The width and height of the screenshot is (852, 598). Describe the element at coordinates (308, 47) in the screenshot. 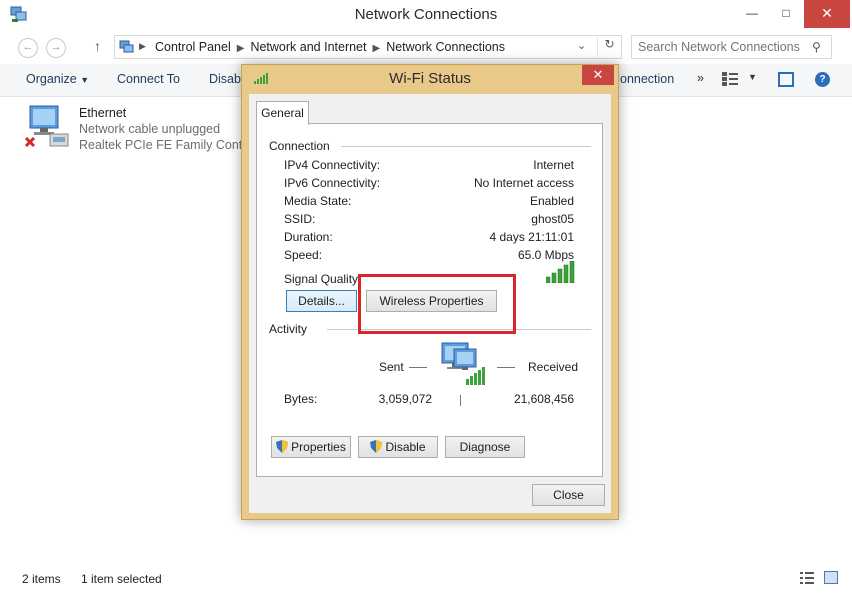

I see `breadcrumb-network-and-internet: Network and Internet` at that location.